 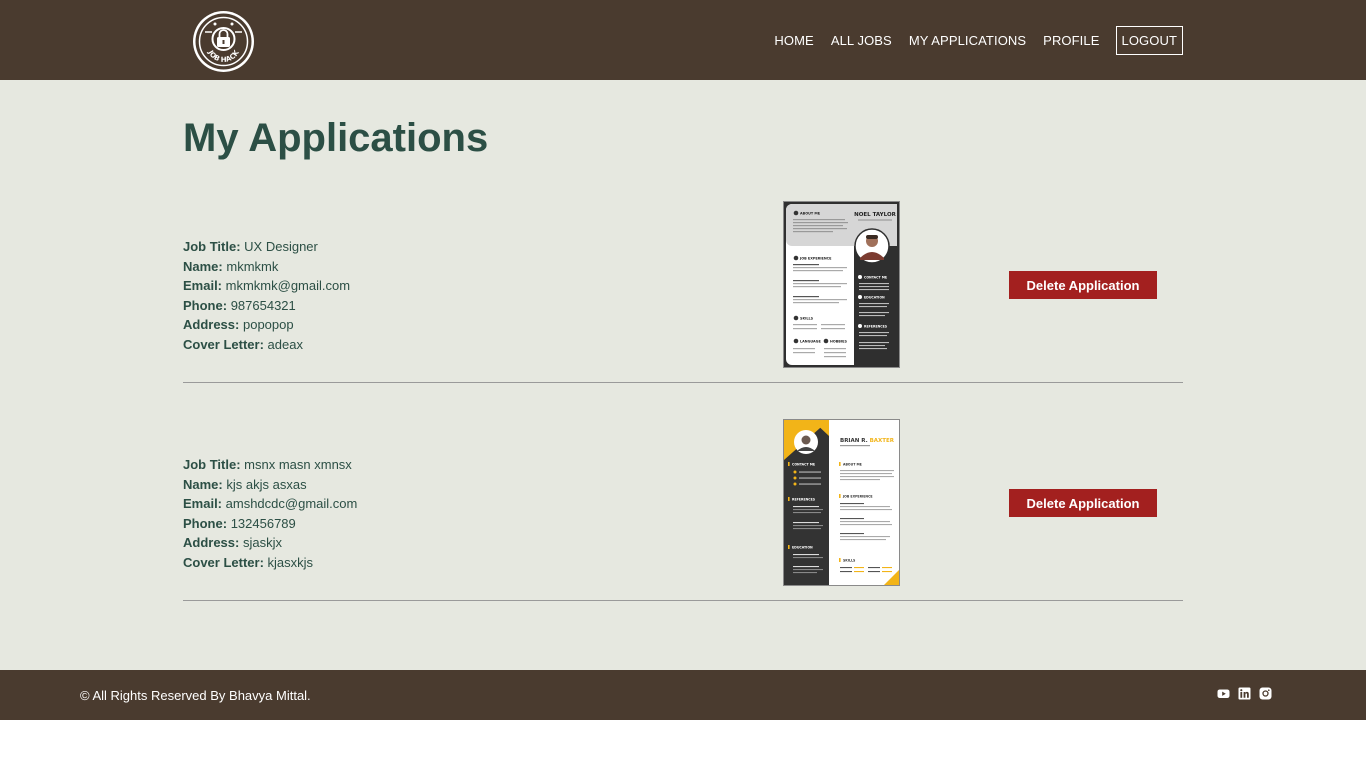 I want to click on logo-icon: JOB HACK, so click(x=223, y=41).